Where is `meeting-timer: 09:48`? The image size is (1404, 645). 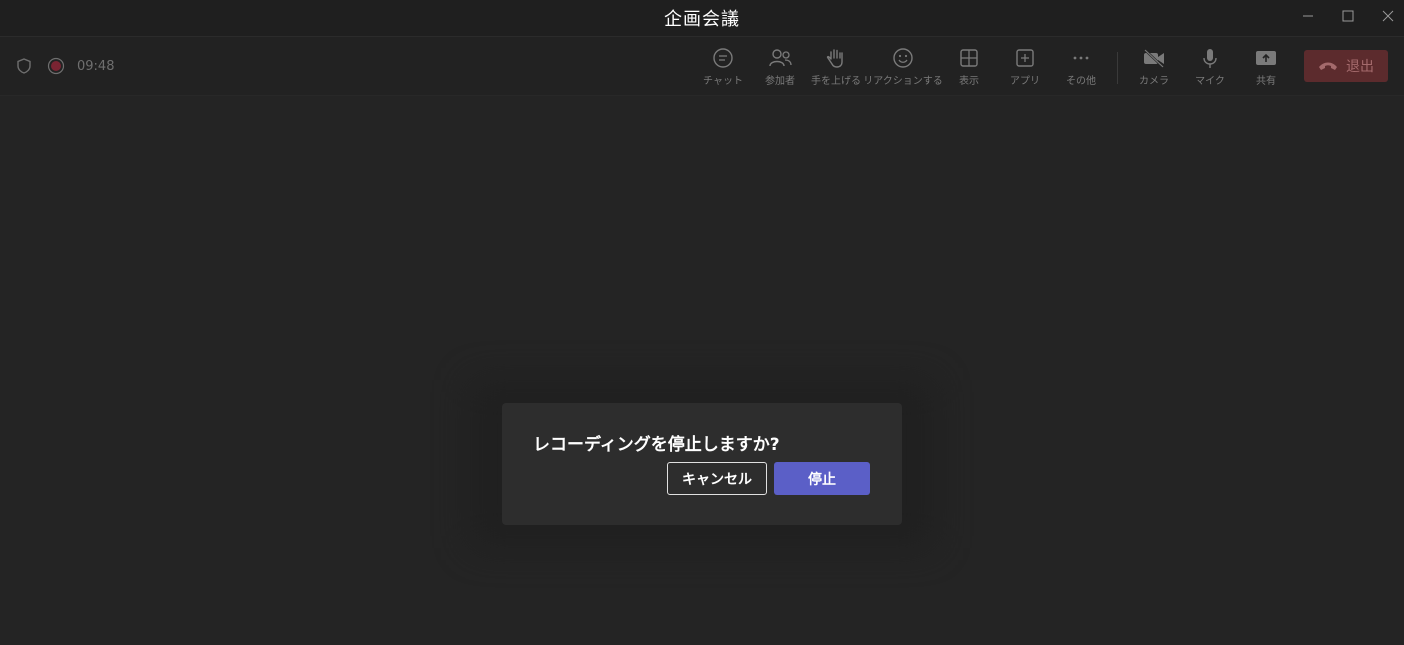 meeting-timer: 09:48 is located at coordinates (96, 66).